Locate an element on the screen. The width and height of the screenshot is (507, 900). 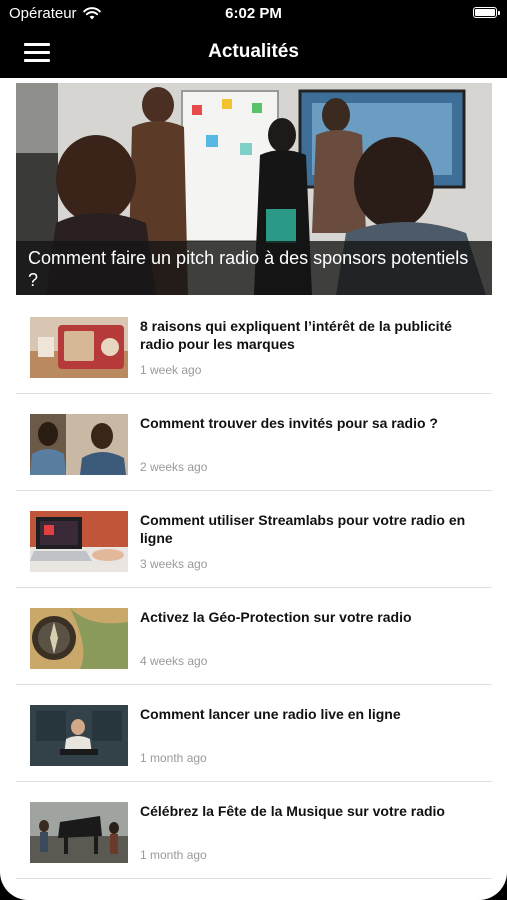
article-date: 2 weeks ago is located at coordinates (174, 467).